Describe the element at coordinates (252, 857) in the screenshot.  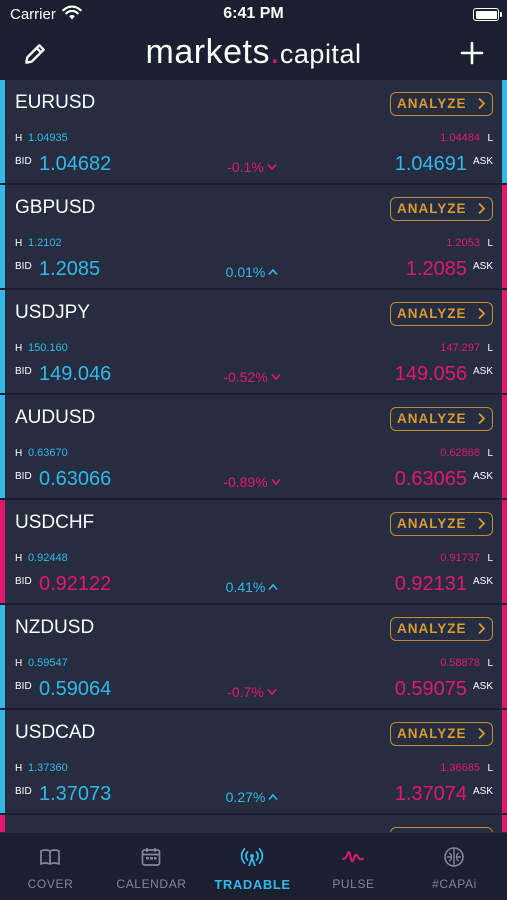
I see `broadcast-icon` at that location.